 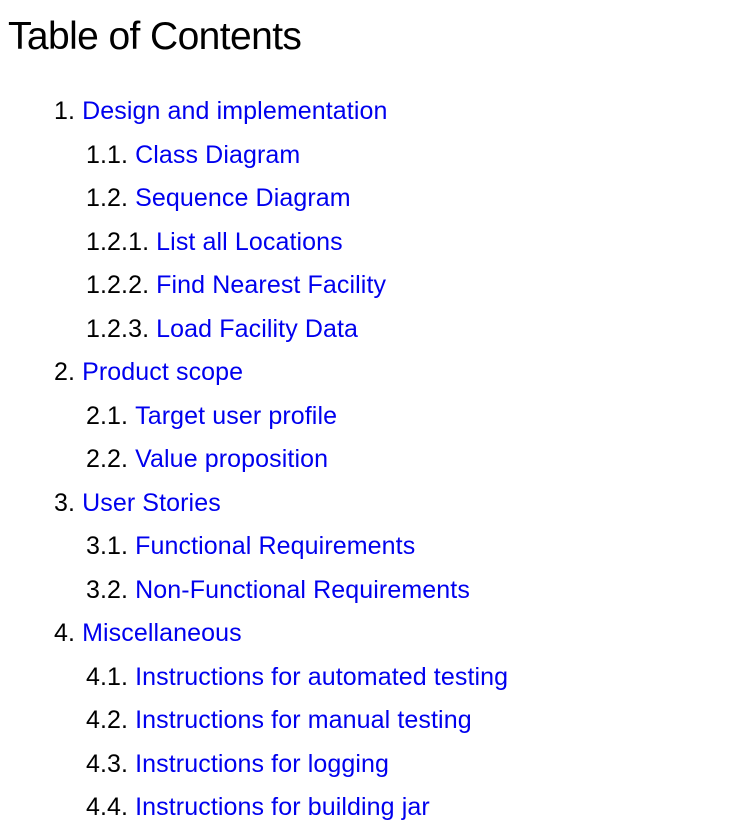 I want to click on toc-item-number: 3., so click(x=65, y=502).